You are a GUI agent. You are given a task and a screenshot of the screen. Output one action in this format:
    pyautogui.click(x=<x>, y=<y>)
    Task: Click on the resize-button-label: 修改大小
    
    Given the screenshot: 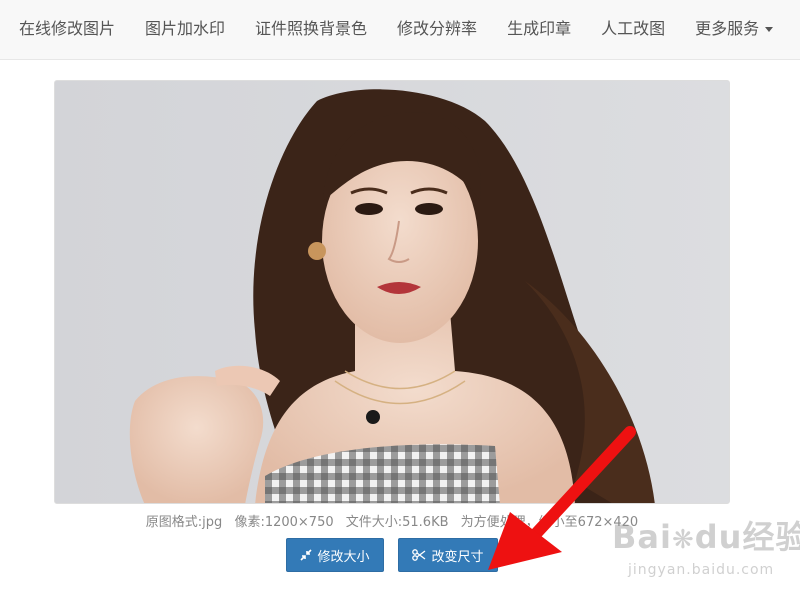 What is the action you would take?
    pyautogui.click(x=343, y=557)
    